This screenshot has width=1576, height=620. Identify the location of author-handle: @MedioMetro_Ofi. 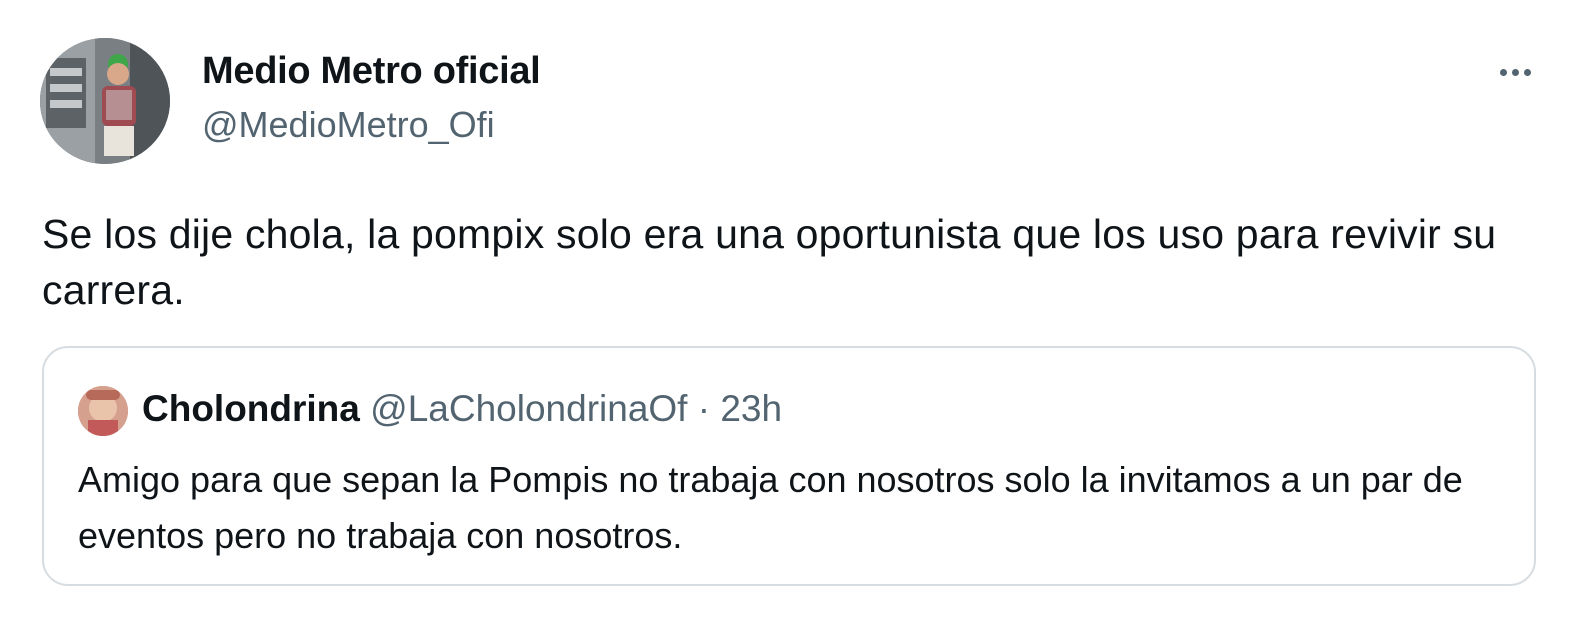
(348, 125).